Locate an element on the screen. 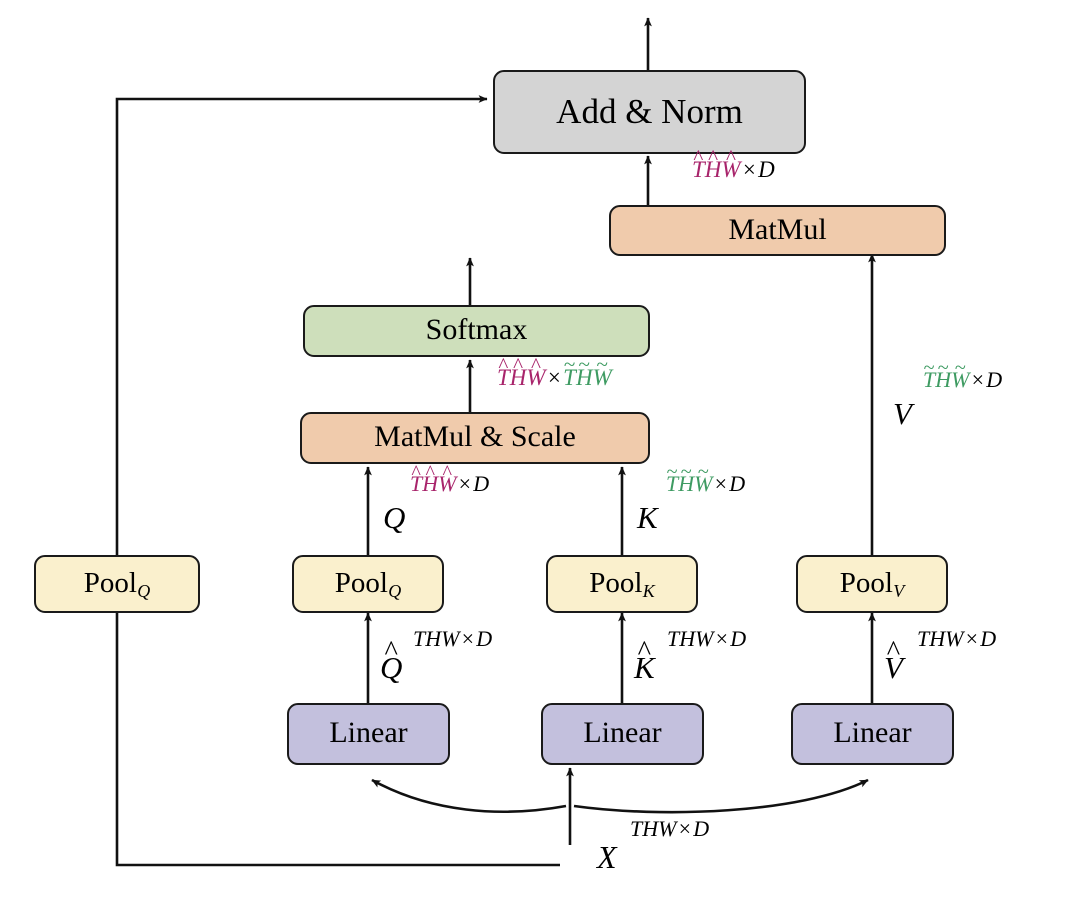 Image resolution: width=1080 pixels, height=898 pixels. label-k-dims: T ~ H ~ W ~ ×D is located at coordinates (706, 478).